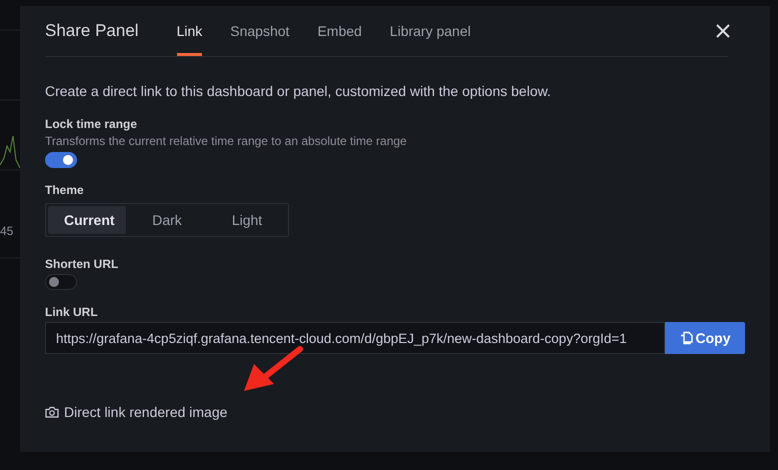 This screenshot has height=470, width=778. I want to click on description-text: Create a direct link to this dashboard or panel, customized with the options below., so click(298, 91).